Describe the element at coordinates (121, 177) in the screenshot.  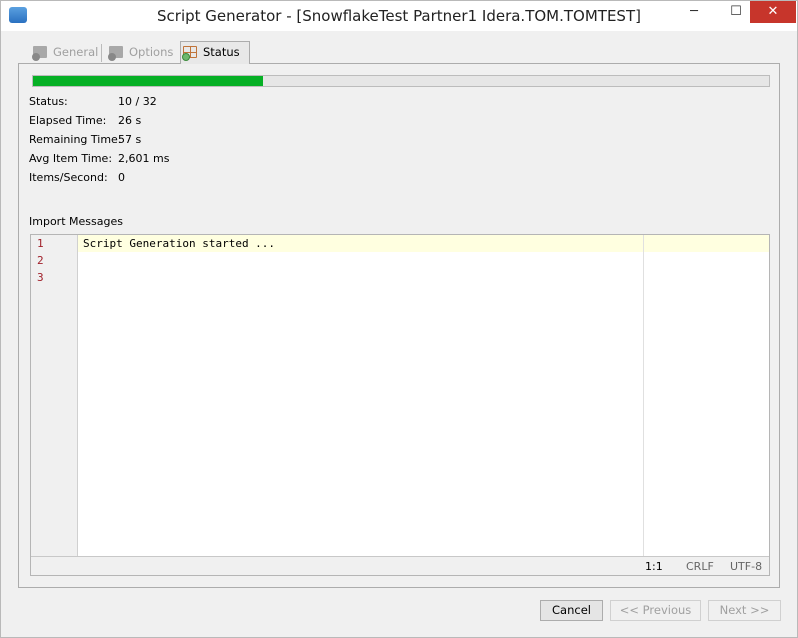
I see `stat-value: 0` at that location.